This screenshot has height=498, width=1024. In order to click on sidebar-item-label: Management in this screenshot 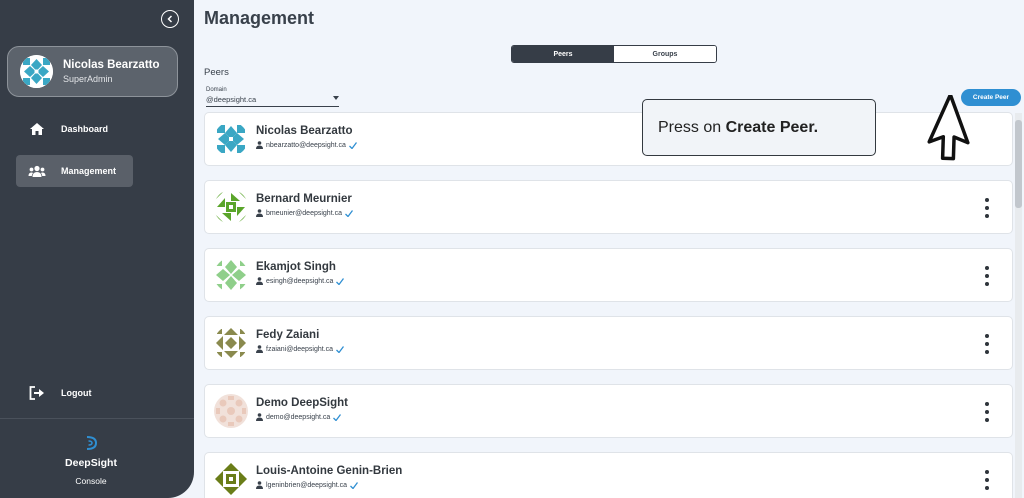, I will do `click(89, 171)`.